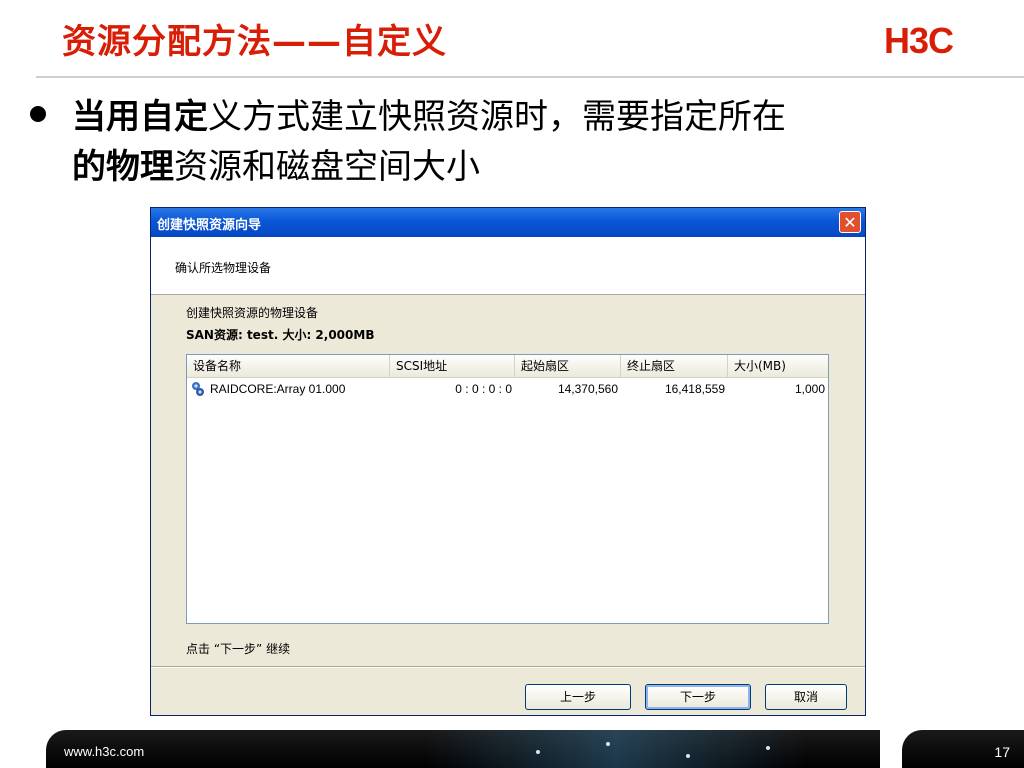  What do you see at coordinates (694, 389) in the screenshot?
I see `cell-end-sector: 16,418,559` at bounding box center [694, 389].